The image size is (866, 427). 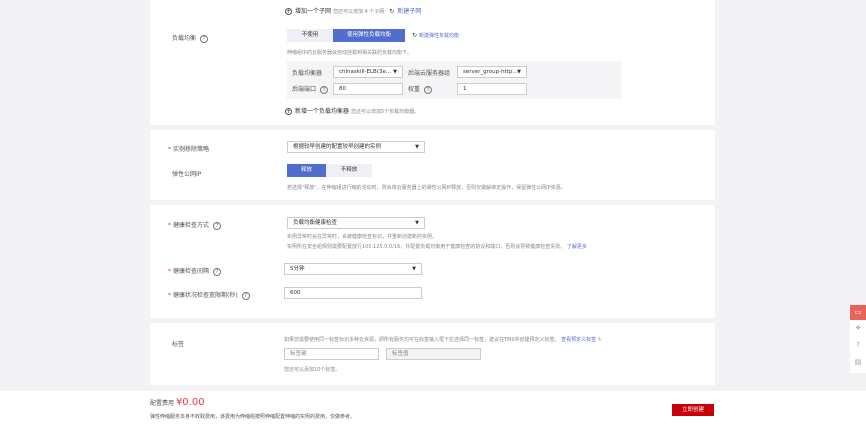 I want to click on document-icon: ▤, so click(x=858, y=362).